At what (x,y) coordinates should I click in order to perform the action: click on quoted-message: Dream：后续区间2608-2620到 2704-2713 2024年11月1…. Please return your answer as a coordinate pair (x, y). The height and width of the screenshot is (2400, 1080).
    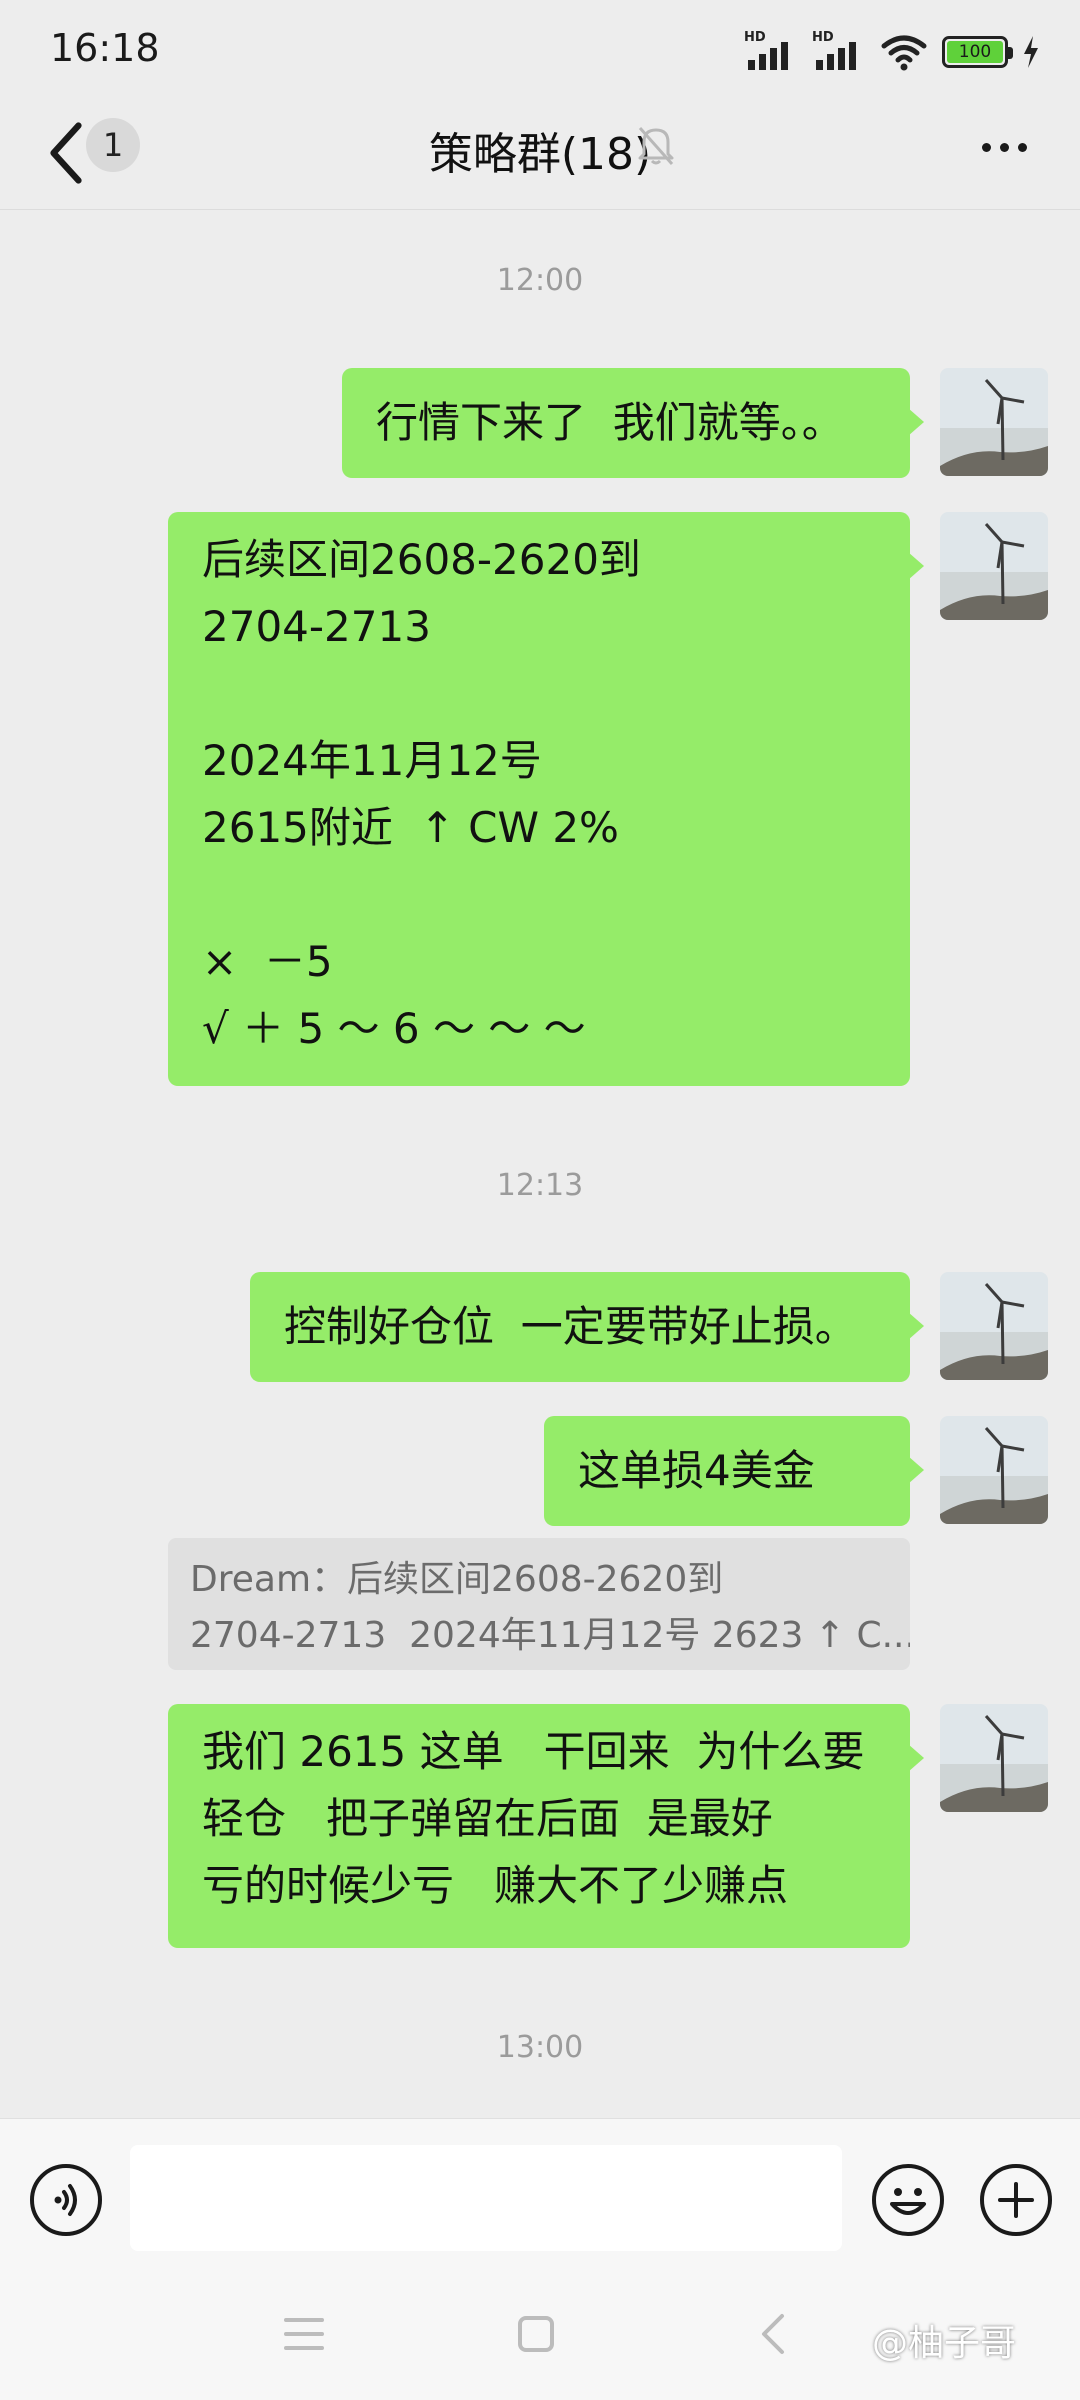
    Looking at the image, I should click on (539, 1604).